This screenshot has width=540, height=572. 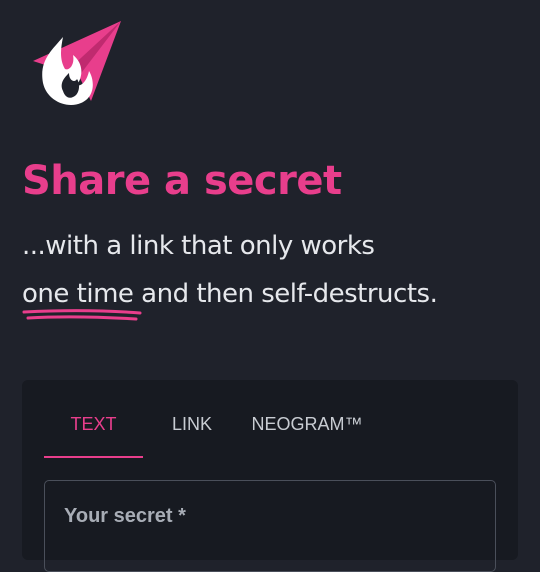 I want to click on hand-drawn-underline-icon, so click(x=82, y=315).